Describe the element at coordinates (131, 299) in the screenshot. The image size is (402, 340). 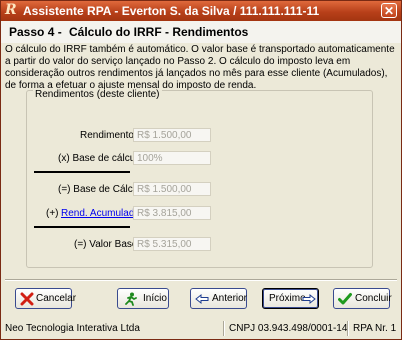
I see `running-person-icon` at that location.